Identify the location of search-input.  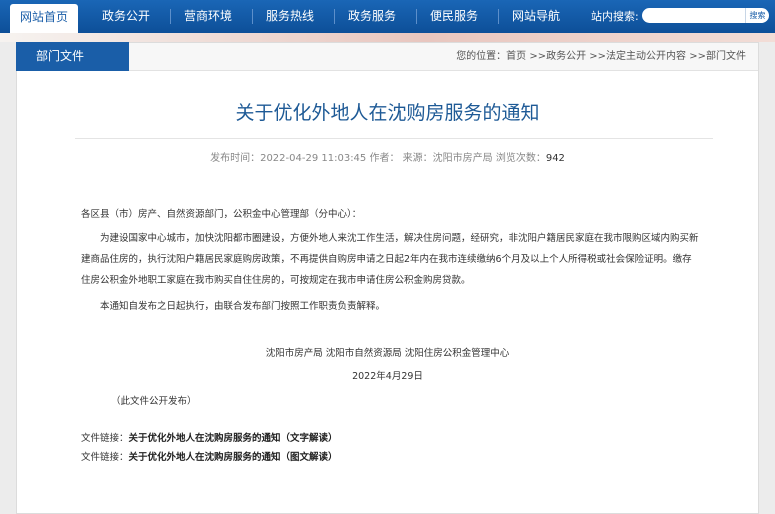
(693, 15).